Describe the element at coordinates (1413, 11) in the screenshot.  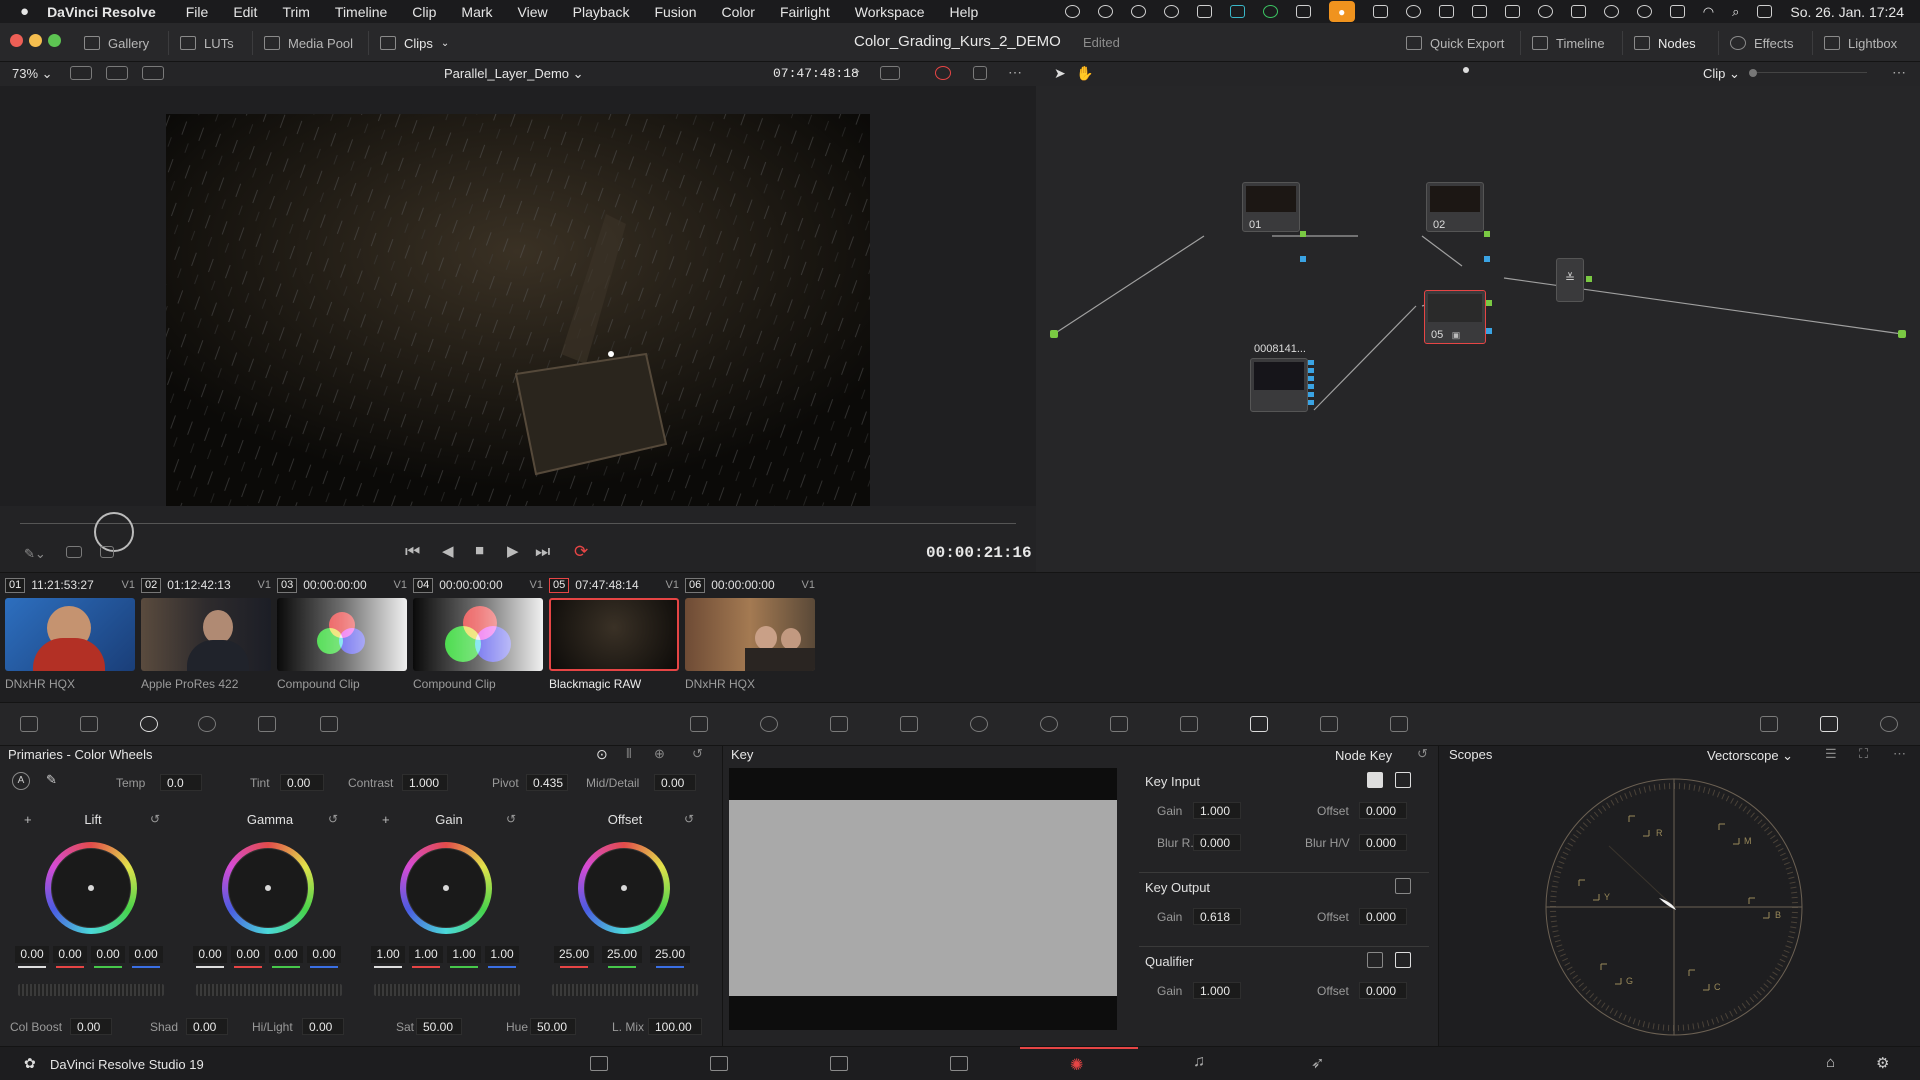
I see `circle-menu-icon` at that location.